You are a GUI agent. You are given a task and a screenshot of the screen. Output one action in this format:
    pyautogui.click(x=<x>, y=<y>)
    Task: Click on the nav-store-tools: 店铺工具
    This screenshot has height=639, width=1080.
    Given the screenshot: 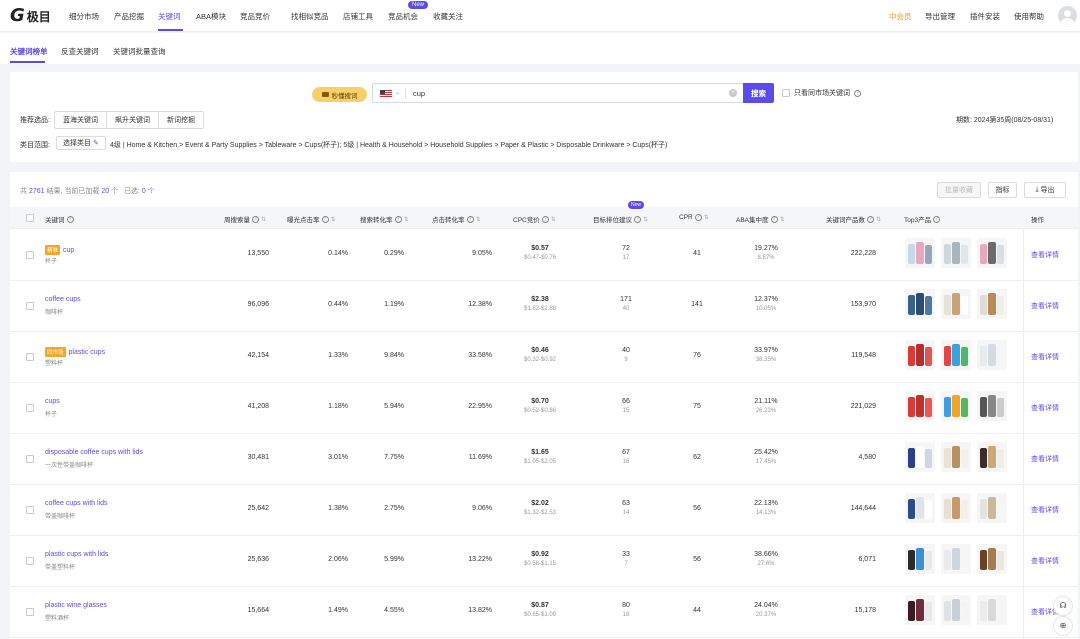 What is the action you would take?
    pyautogui.click(x=358, y=16)
    